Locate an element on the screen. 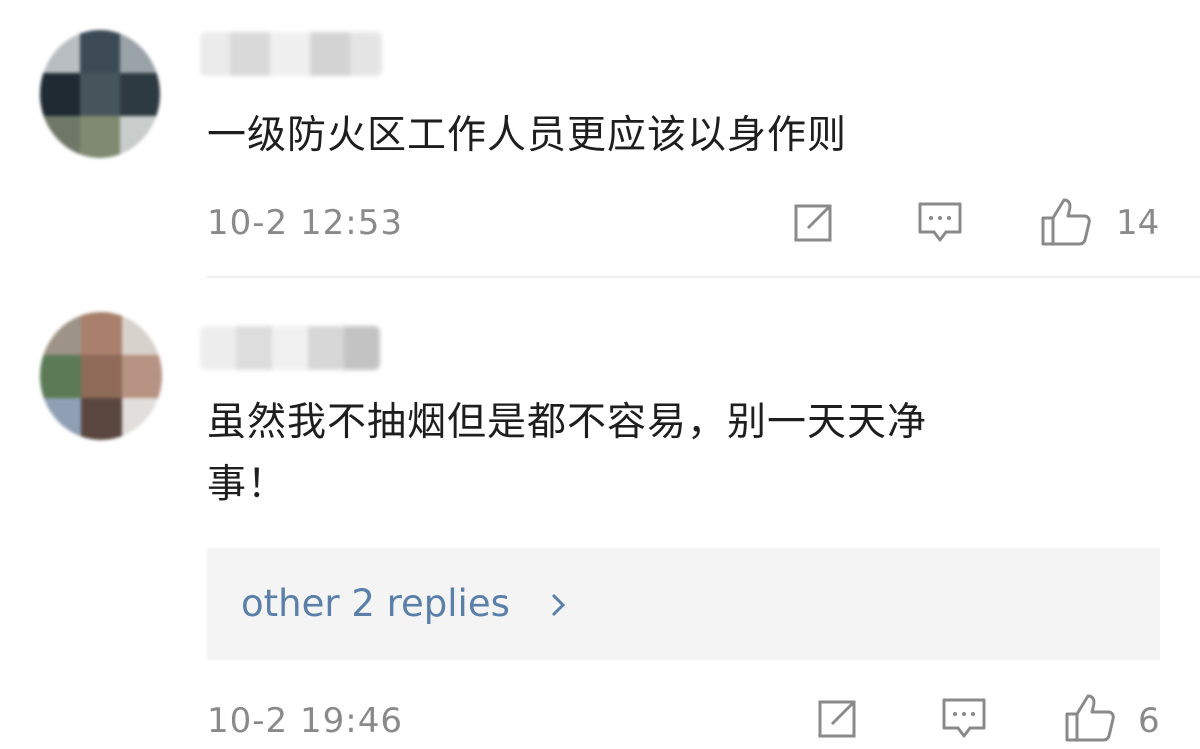  comment-time: 10-2 19:46 is located at coordinates (305, 721).